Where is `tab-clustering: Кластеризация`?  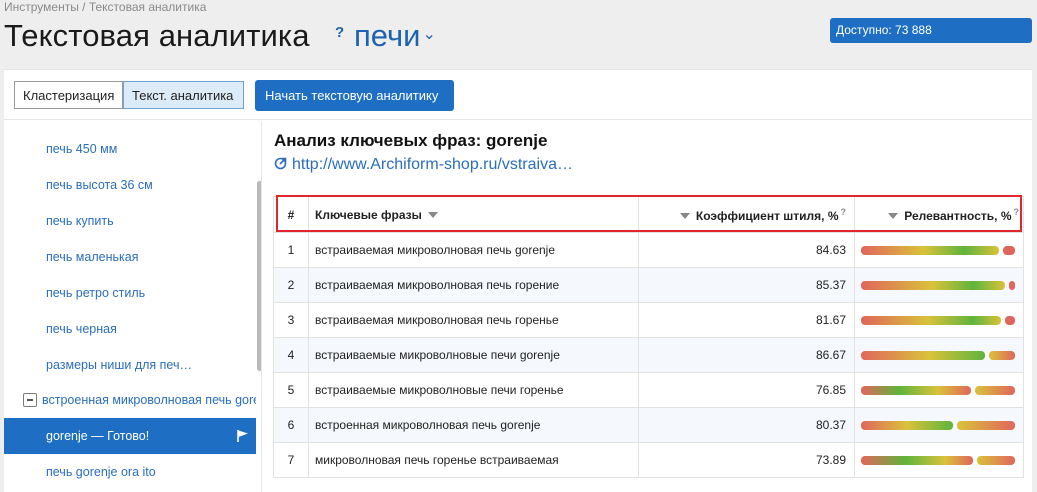
tab-clustering: Кластеризация is located at coordinates (68, 95).